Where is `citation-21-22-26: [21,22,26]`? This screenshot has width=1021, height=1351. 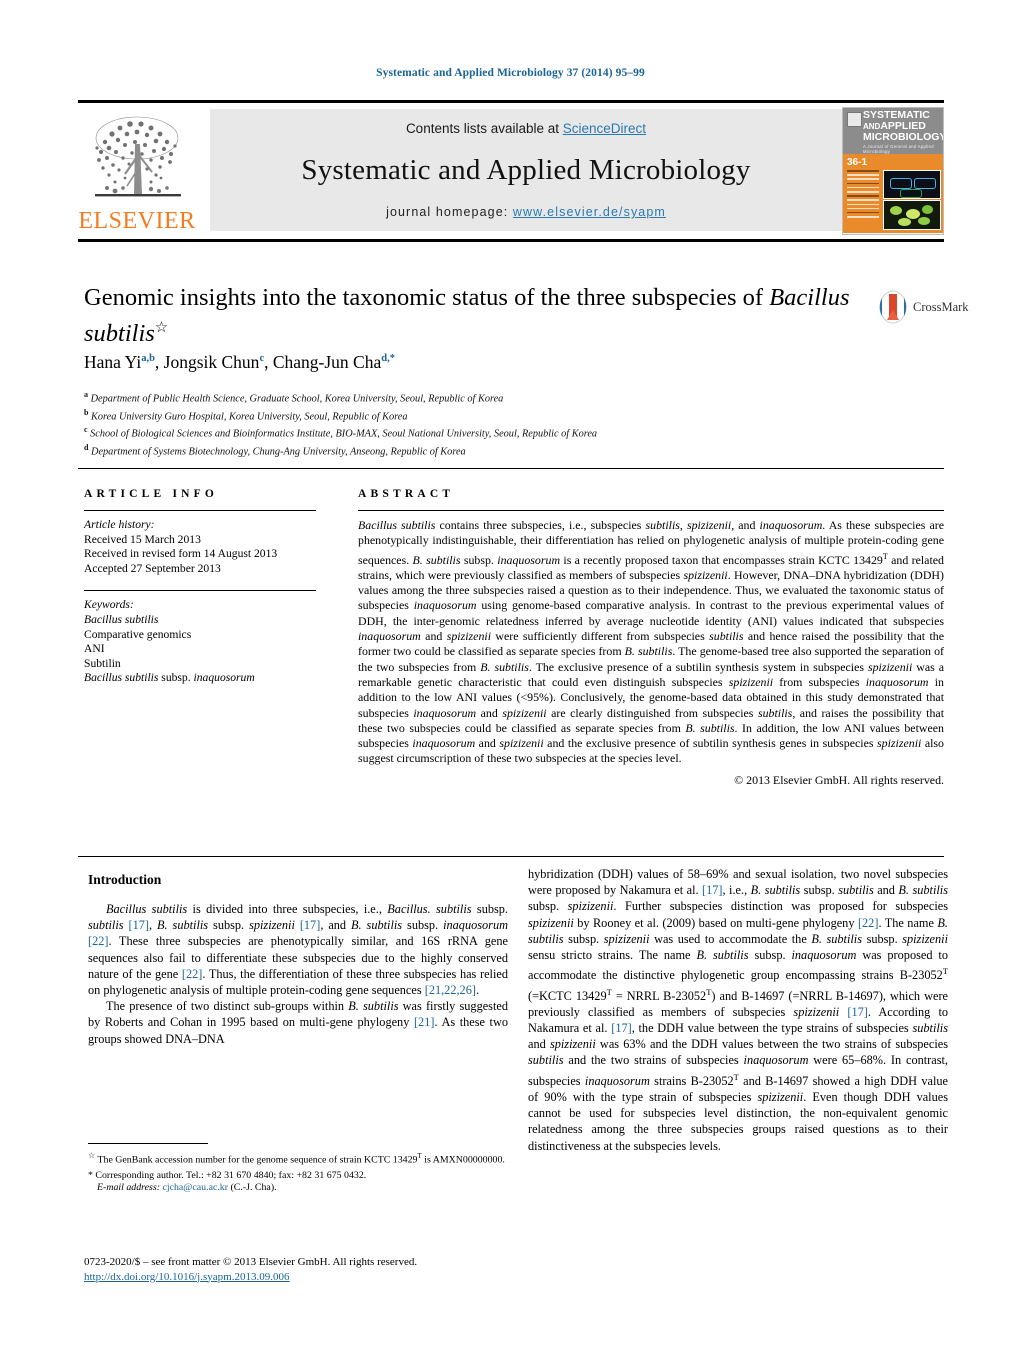
citation-21-22-26: [21,22,26] is located at coordinates (450, 990).